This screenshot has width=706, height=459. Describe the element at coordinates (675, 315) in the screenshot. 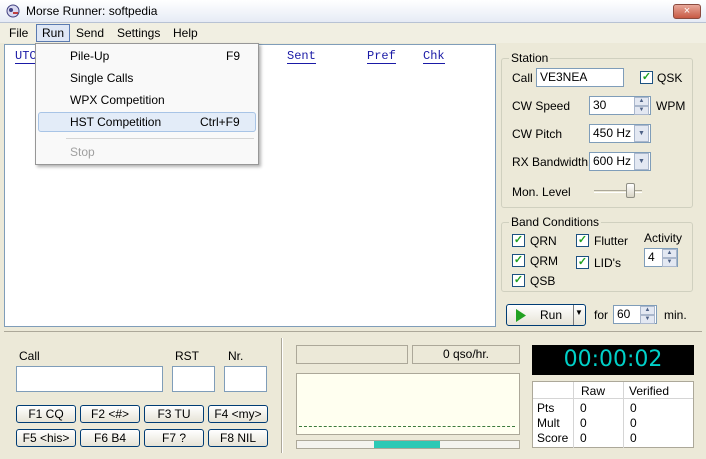

I see `min-label: min.` at that location.